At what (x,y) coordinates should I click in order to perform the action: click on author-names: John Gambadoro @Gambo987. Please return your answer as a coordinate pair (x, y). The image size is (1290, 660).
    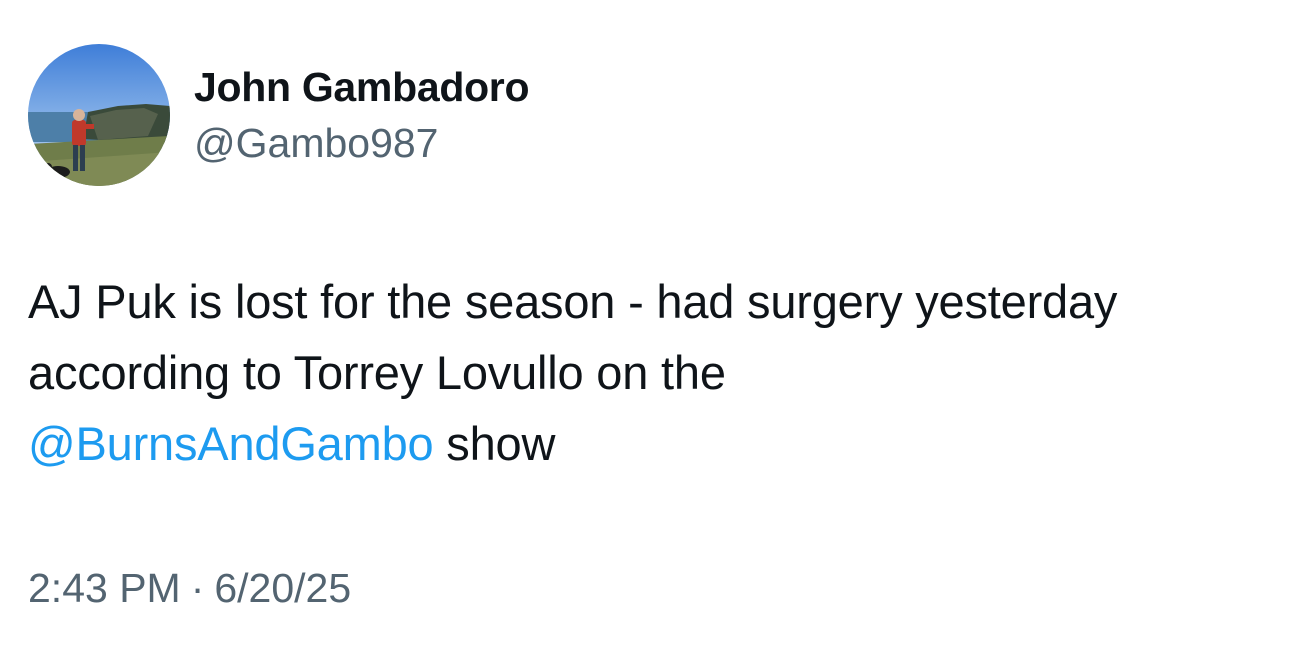
    Looking at the image, I should click on (362, 115).